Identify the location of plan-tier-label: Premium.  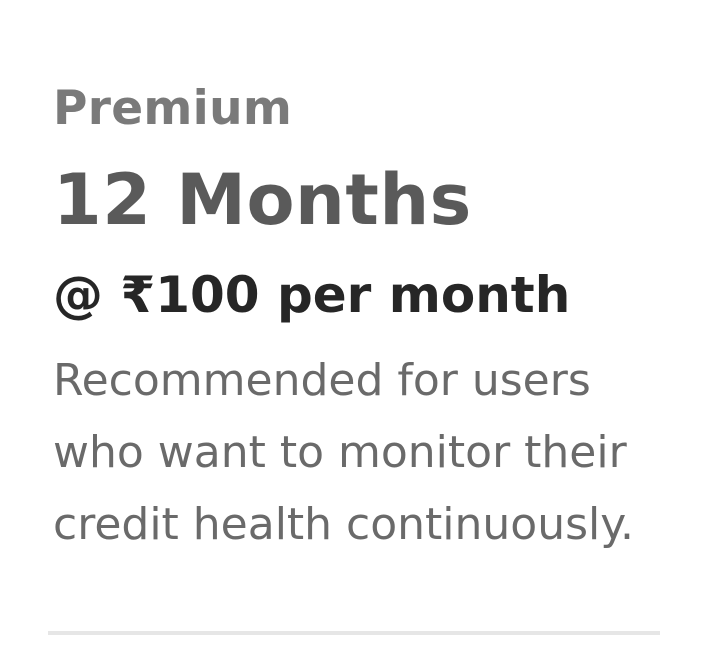
(173, 108).